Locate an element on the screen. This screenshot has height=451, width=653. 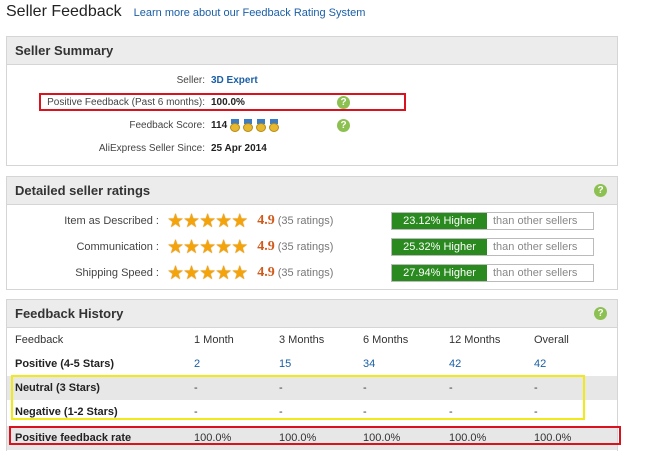
comparison-badge: 25.32% Higher than other sellers is located at coordinates (492, 247).